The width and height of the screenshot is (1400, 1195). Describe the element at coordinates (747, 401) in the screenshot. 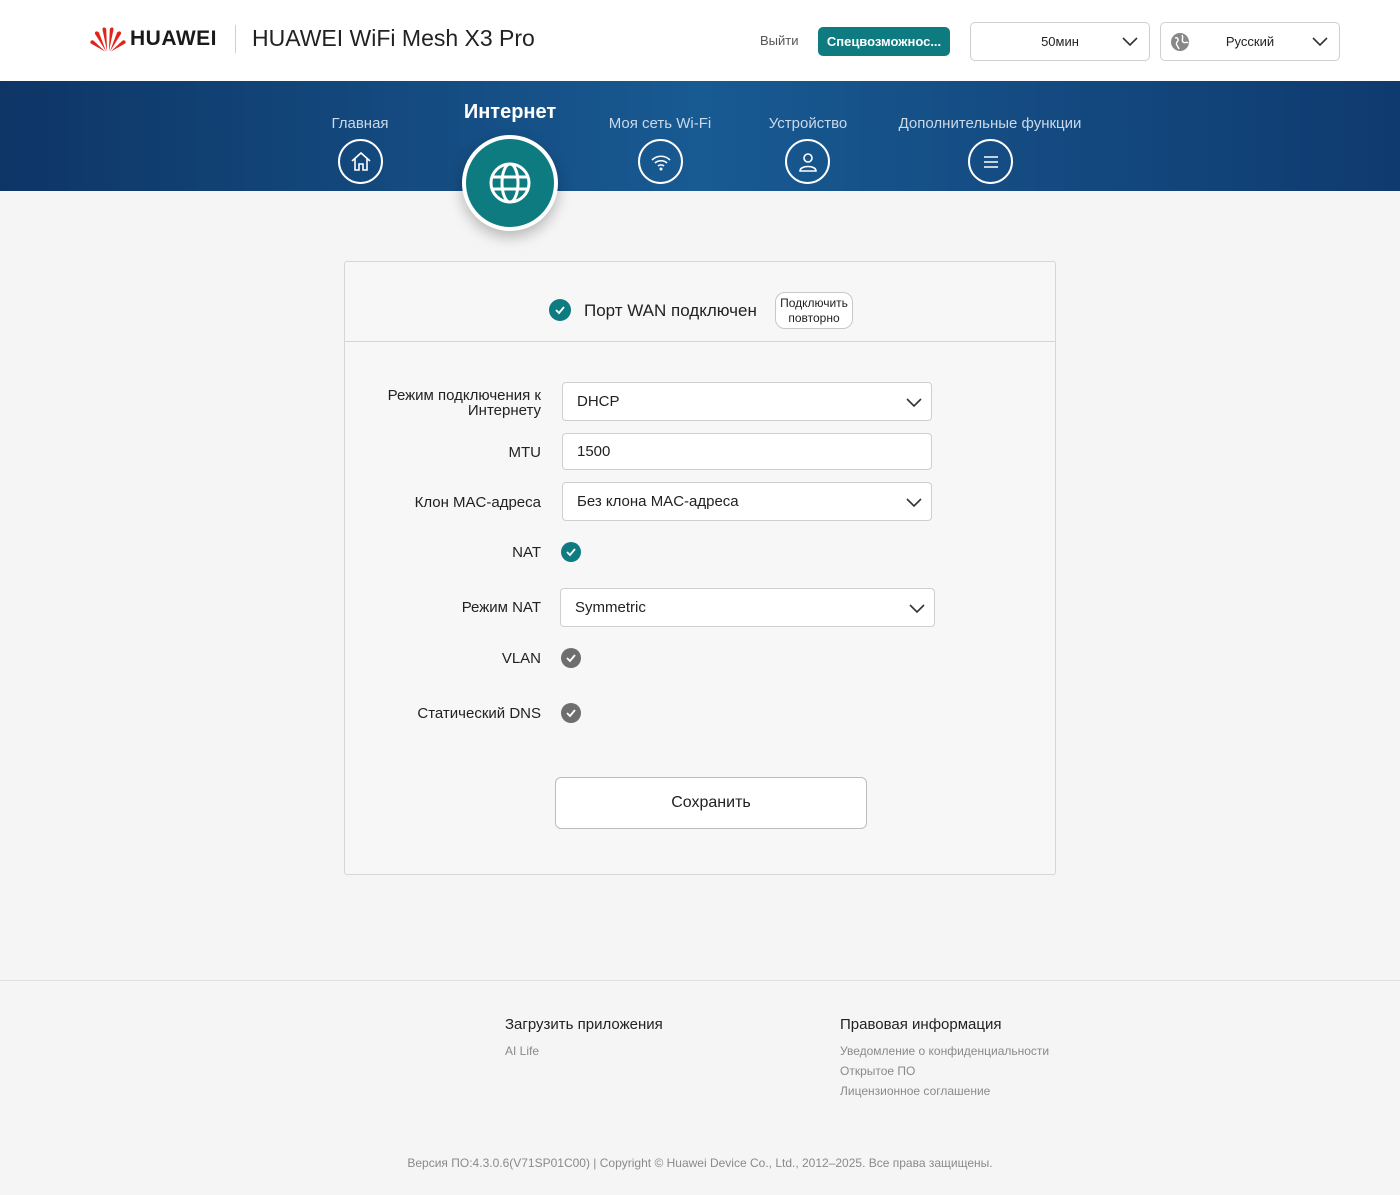

I see `connection-mode-select: DHCP` at that location.